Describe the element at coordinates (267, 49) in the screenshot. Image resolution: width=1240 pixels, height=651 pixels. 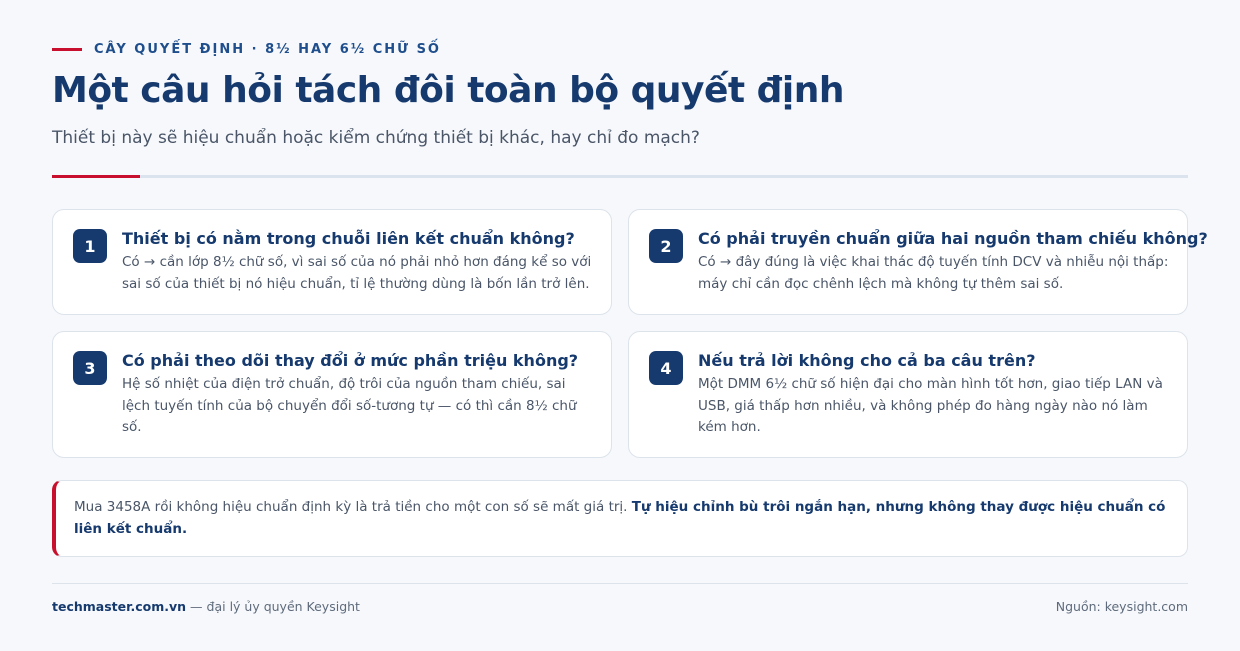
I see `eyebrow-text: CÂY QUYẾT ĐỊNH · 8½ HAY 6½ CHỮ SỐ` at that location.